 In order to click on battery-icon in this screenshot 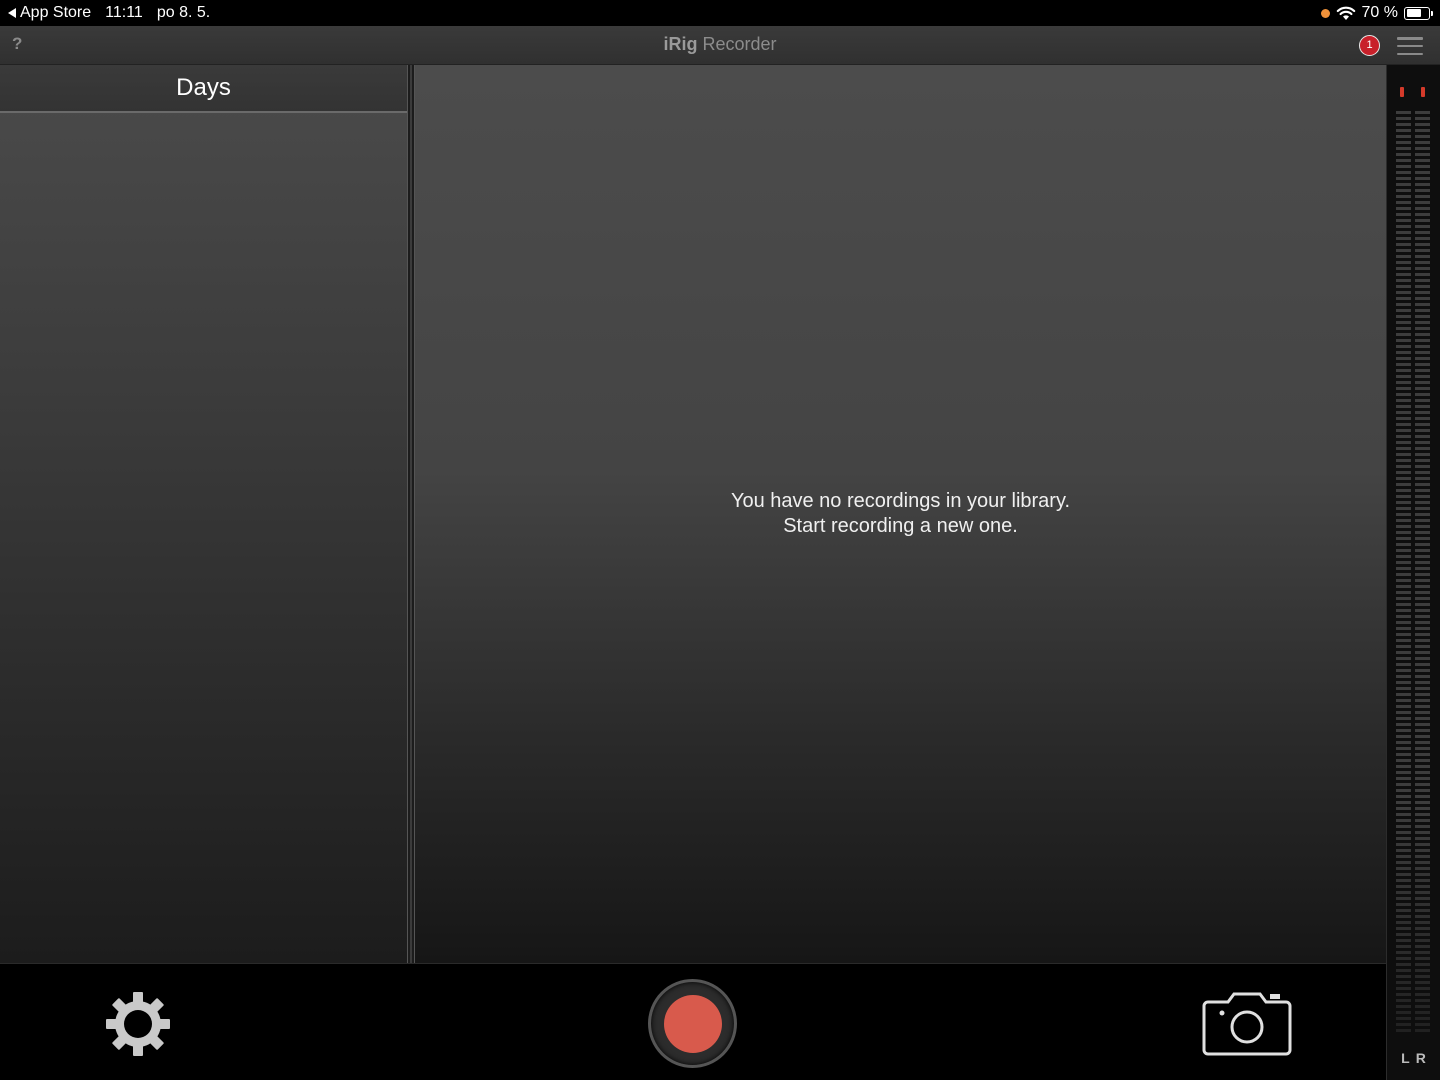, I will do `click(1418, 13)`.